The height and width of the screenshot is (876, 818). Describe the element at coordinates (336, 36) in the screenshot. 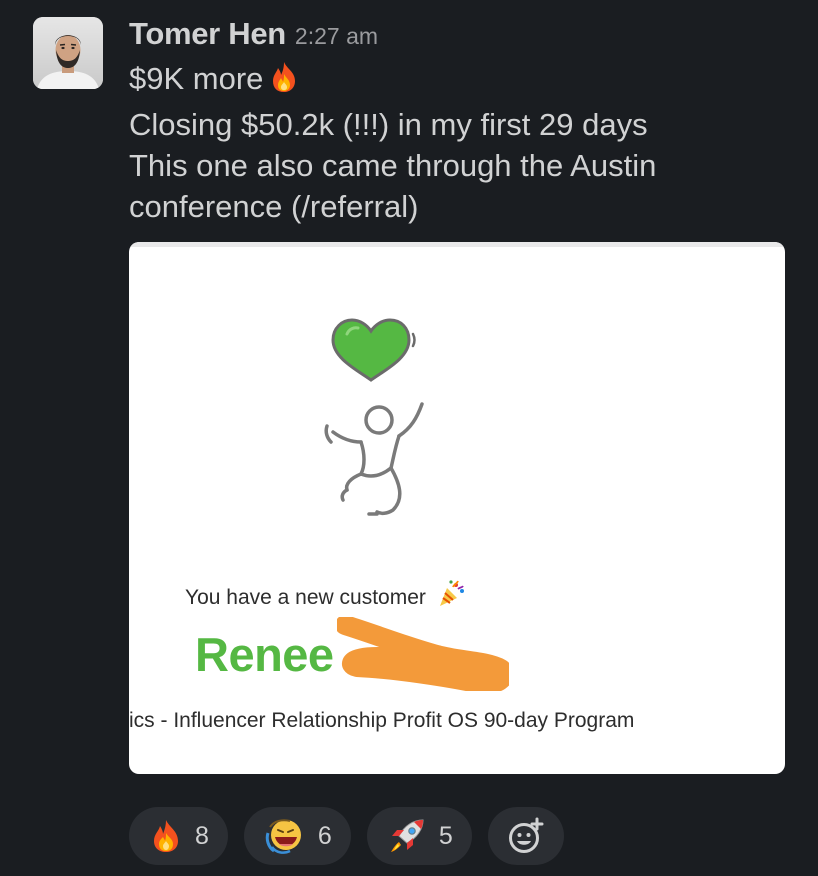

I see `timestamp: 2:27 am` at that location.